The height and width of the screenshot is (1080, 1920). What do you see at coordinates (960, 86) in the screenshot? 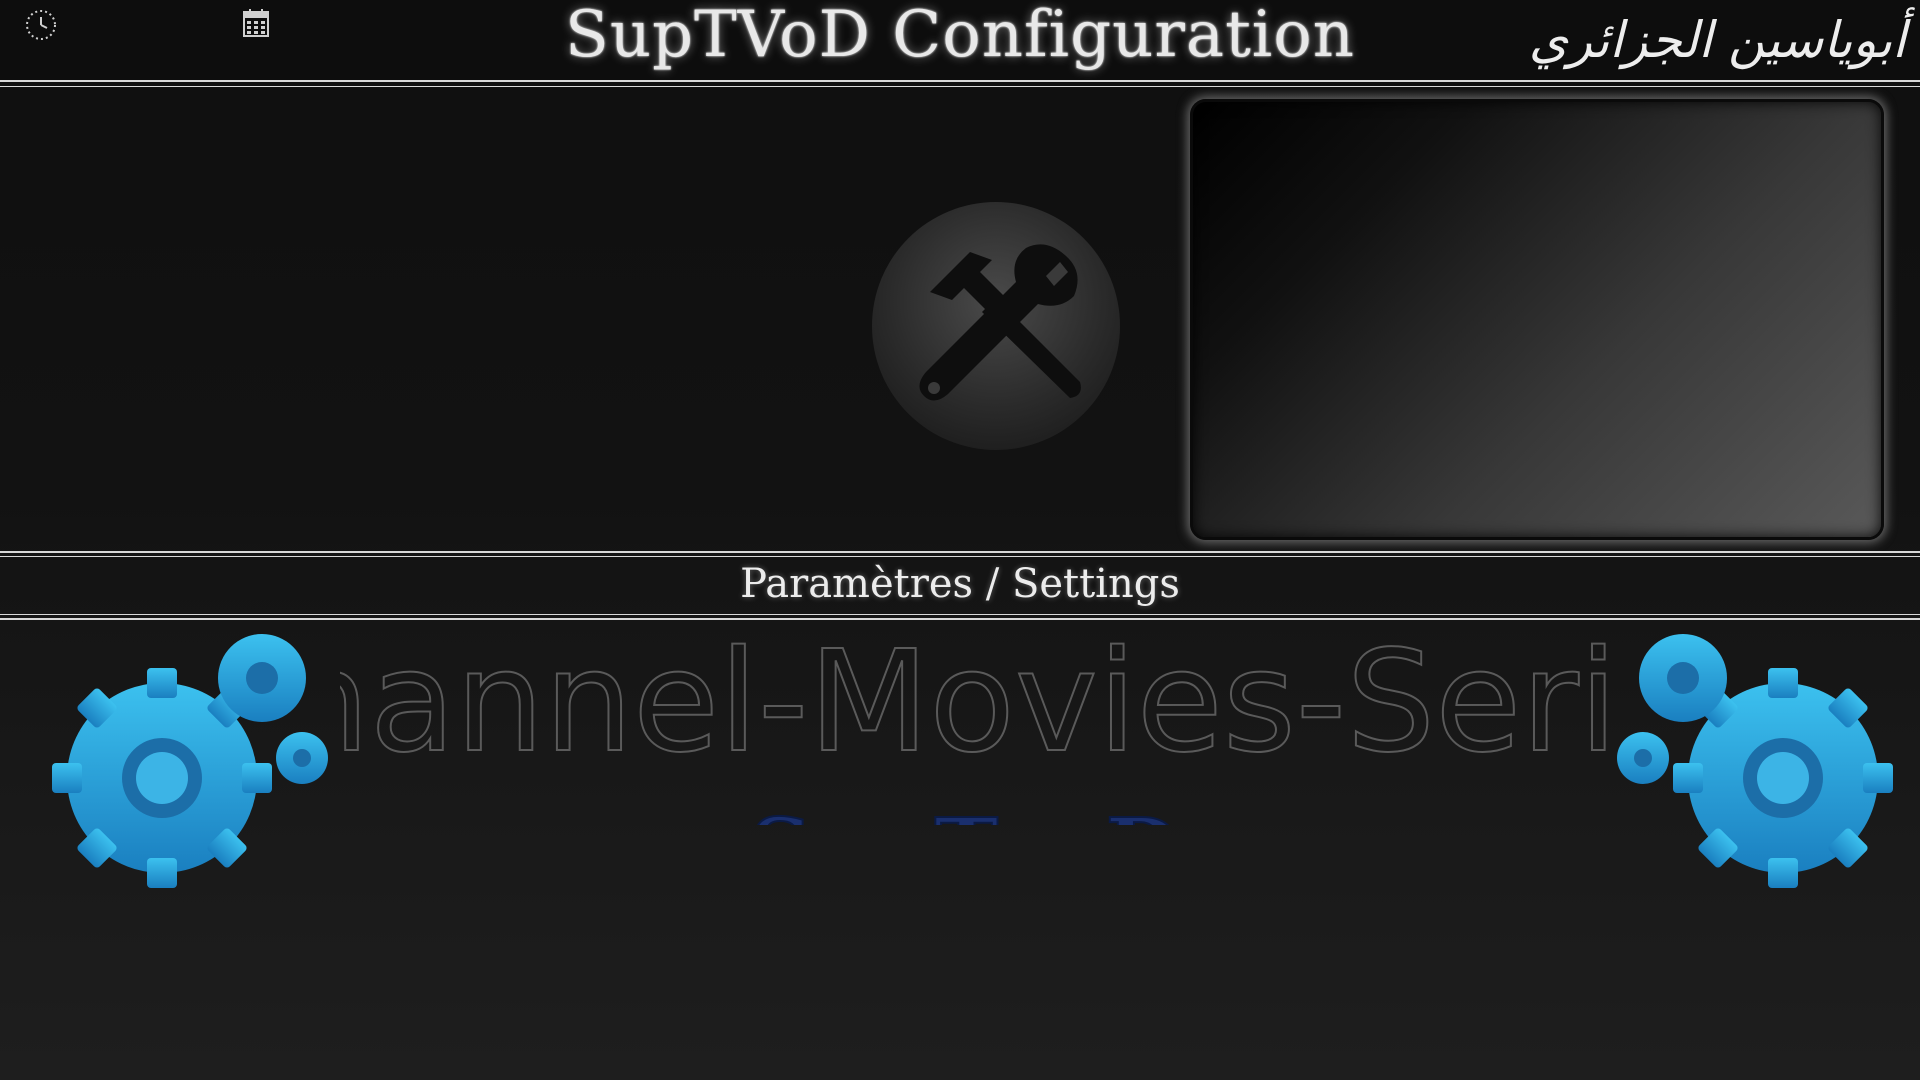
I see `header-divider-secondary` at bounding box center [960, 86].